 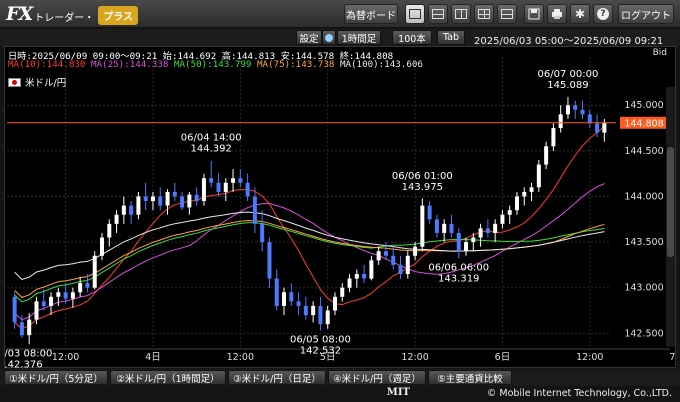 What do you see at coordinates (534, 14) in the screenshot?
I see `save-icon` at bounding box center [534, 14].